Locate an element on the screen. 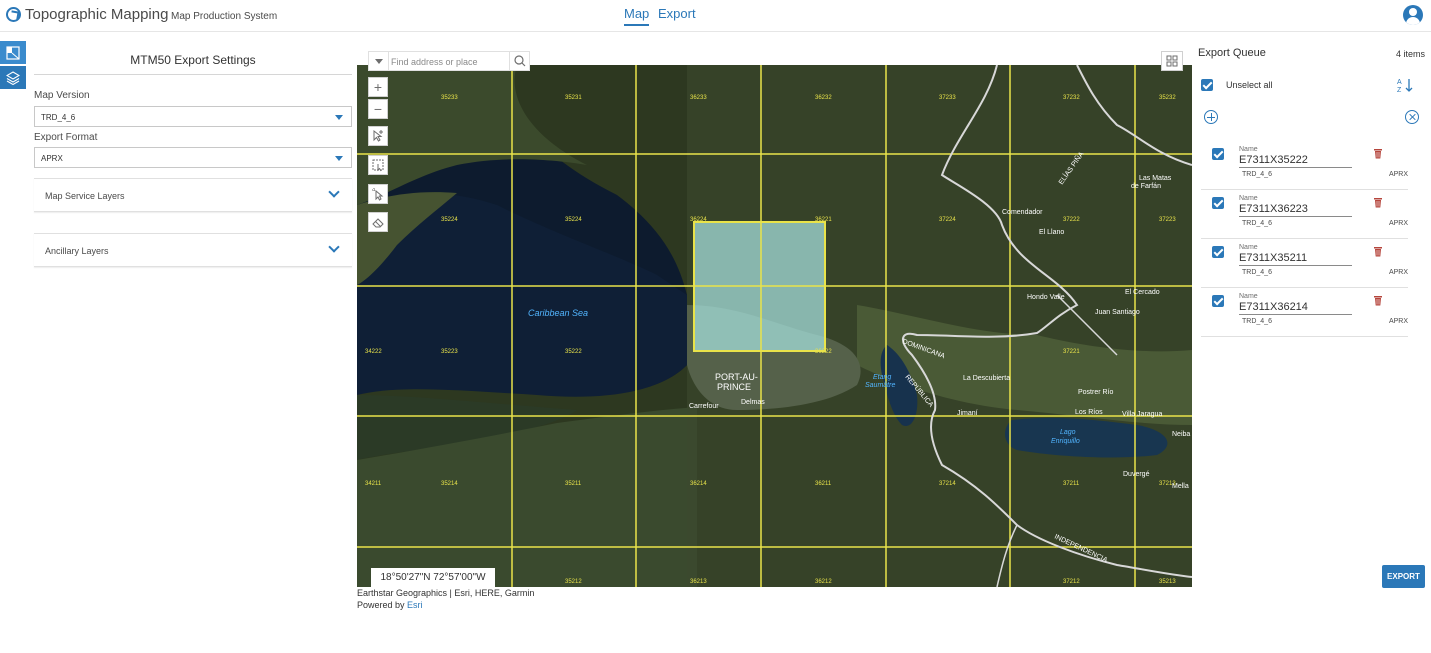  place-label: Delmas is located at coordinates (753, 402).